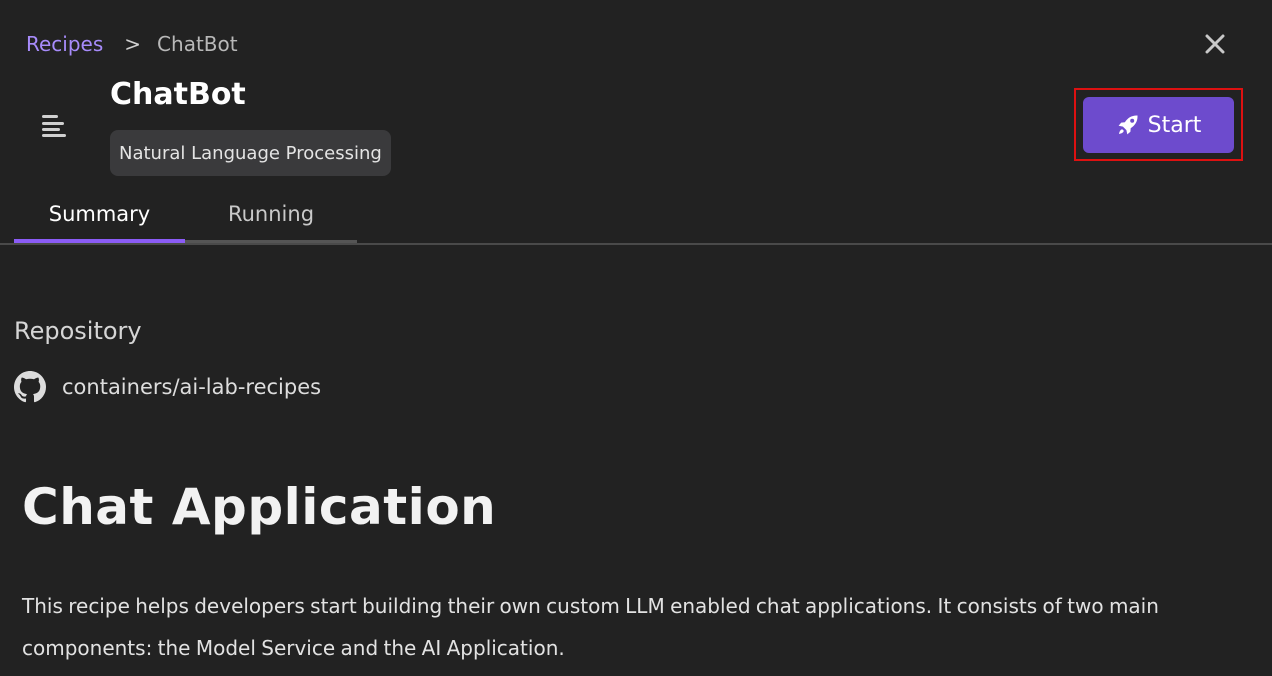  What do you see at coordinates (78, 331) in the screenshot?
I see `repository-heading: Repository` at bounding box center [78, 331].